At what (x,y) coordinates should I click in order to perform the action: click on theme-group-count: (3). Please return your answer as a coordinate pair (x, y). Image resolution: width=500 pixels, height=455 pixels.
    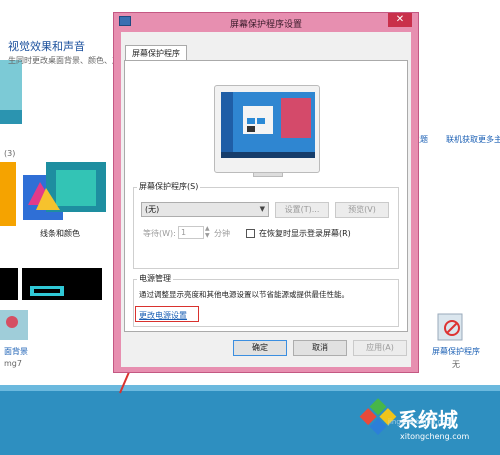
    Looking at the image, I should click on (10, 153).